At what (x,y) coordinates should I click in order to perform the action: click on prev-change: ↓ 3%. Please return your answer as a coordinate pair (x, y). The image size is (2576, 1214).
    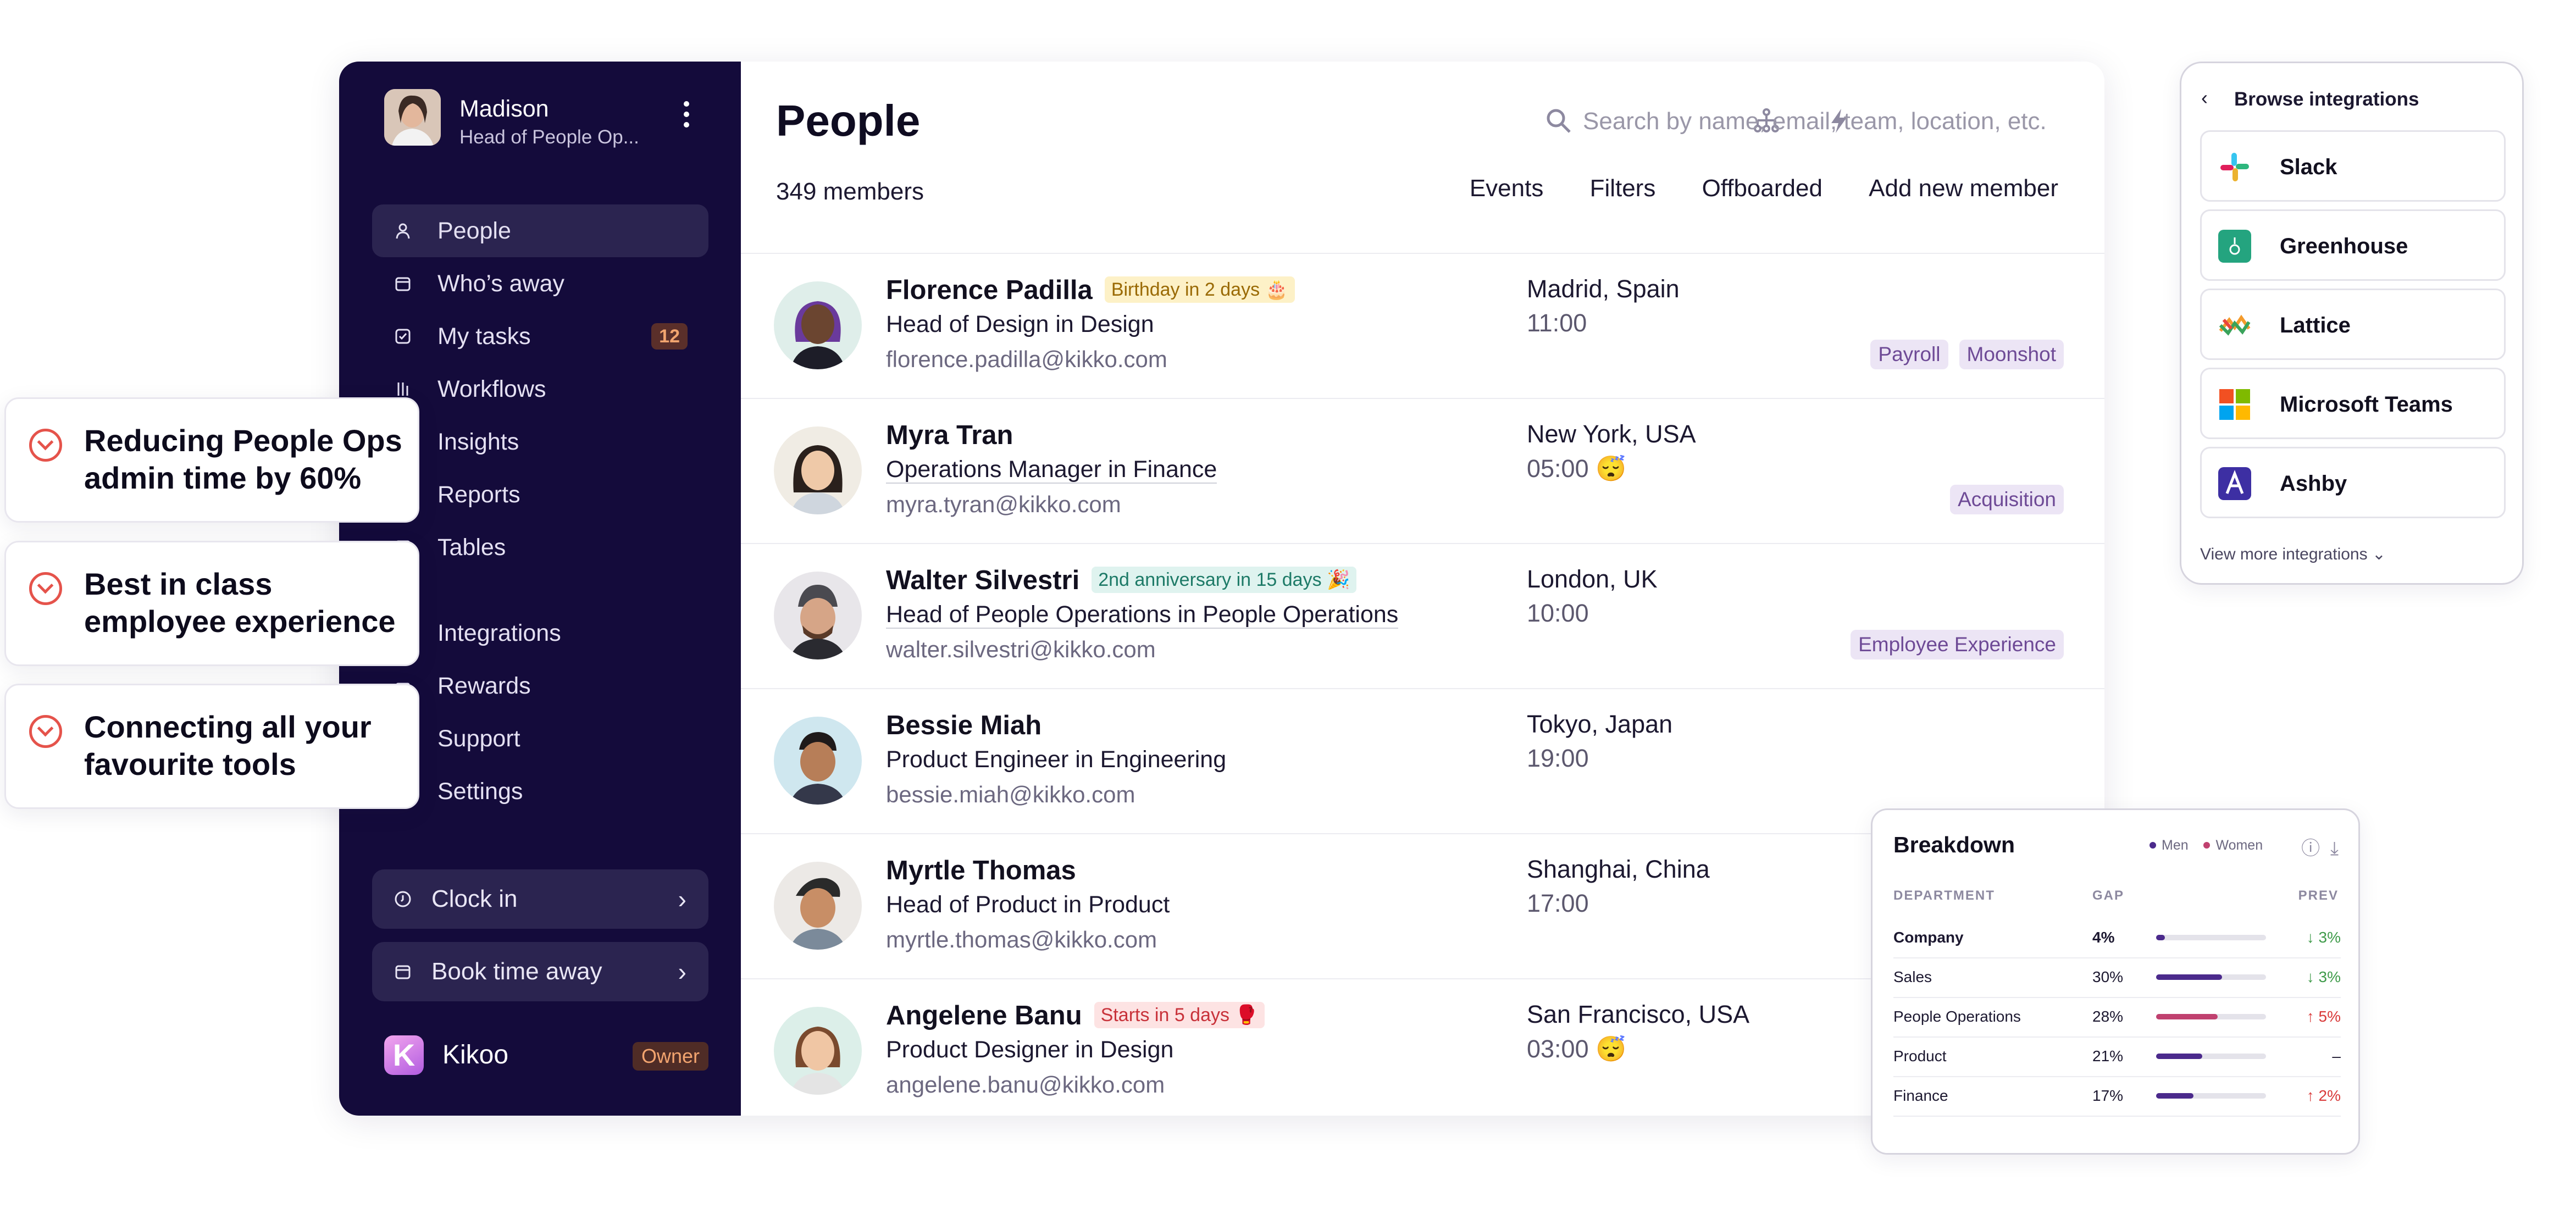
    Looking at the image, I should click on (2323, 977).